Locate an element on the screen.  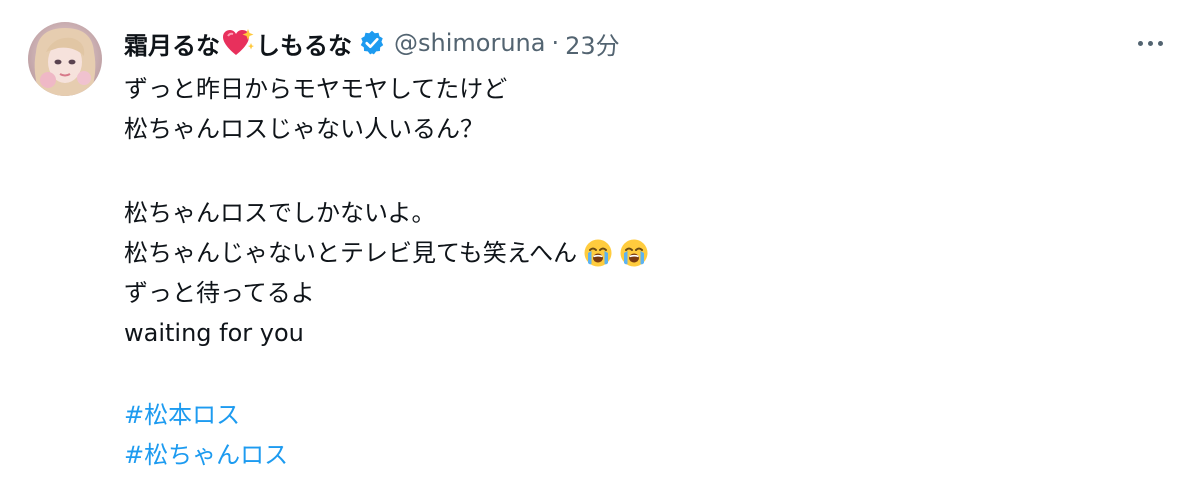
tweet-header: 霜月るな しもるな @shimoruna · 23分 is located at coordinates (372, 43).